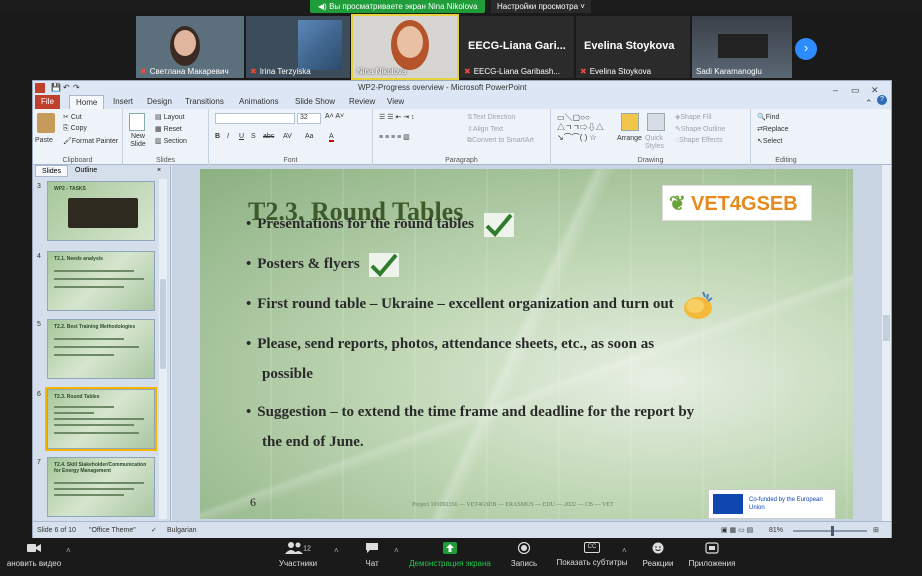 Image resolution: width=922 pixels, height=576 pixels. I want to click on bullet-item: • Presentations for the round tables, so click(380, 224).